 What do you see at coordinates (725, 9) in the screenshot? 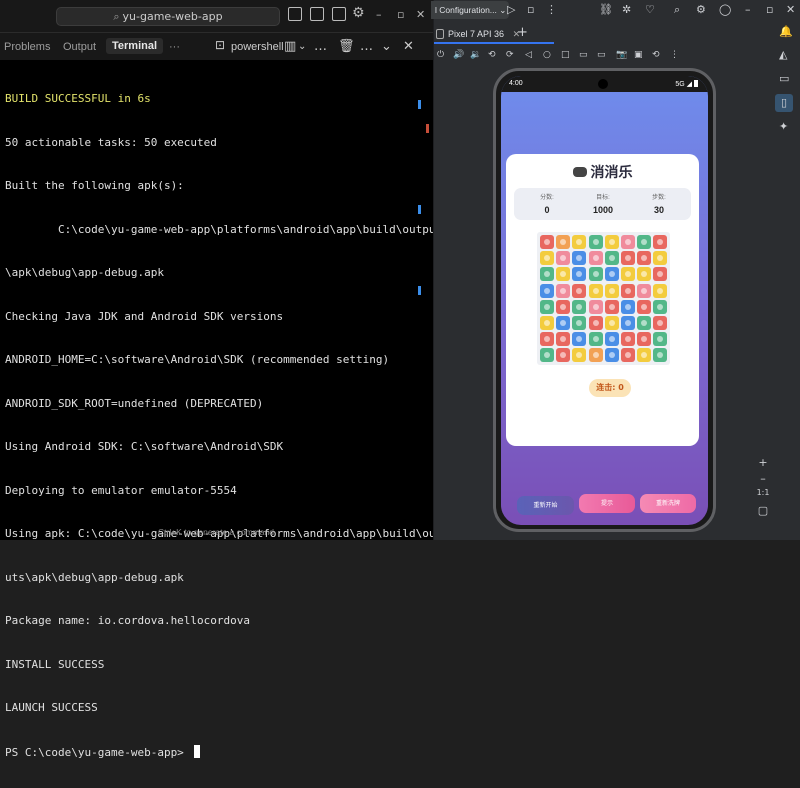
I see `account-icon: ◯` at bounding box center [725, 9].